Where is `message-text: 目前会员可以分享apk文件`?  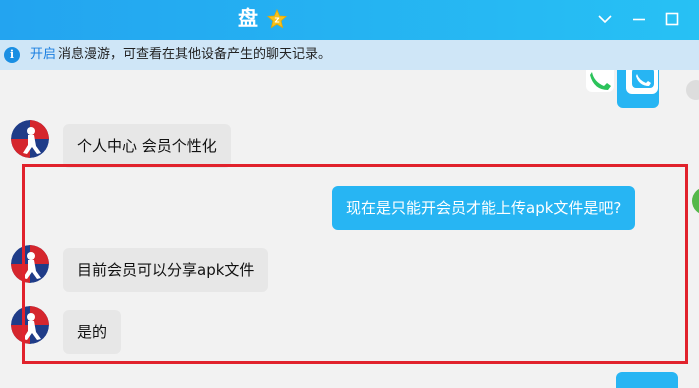 message-text: 目前会员可以分享apk文件 is located at coordinates (166, 270).